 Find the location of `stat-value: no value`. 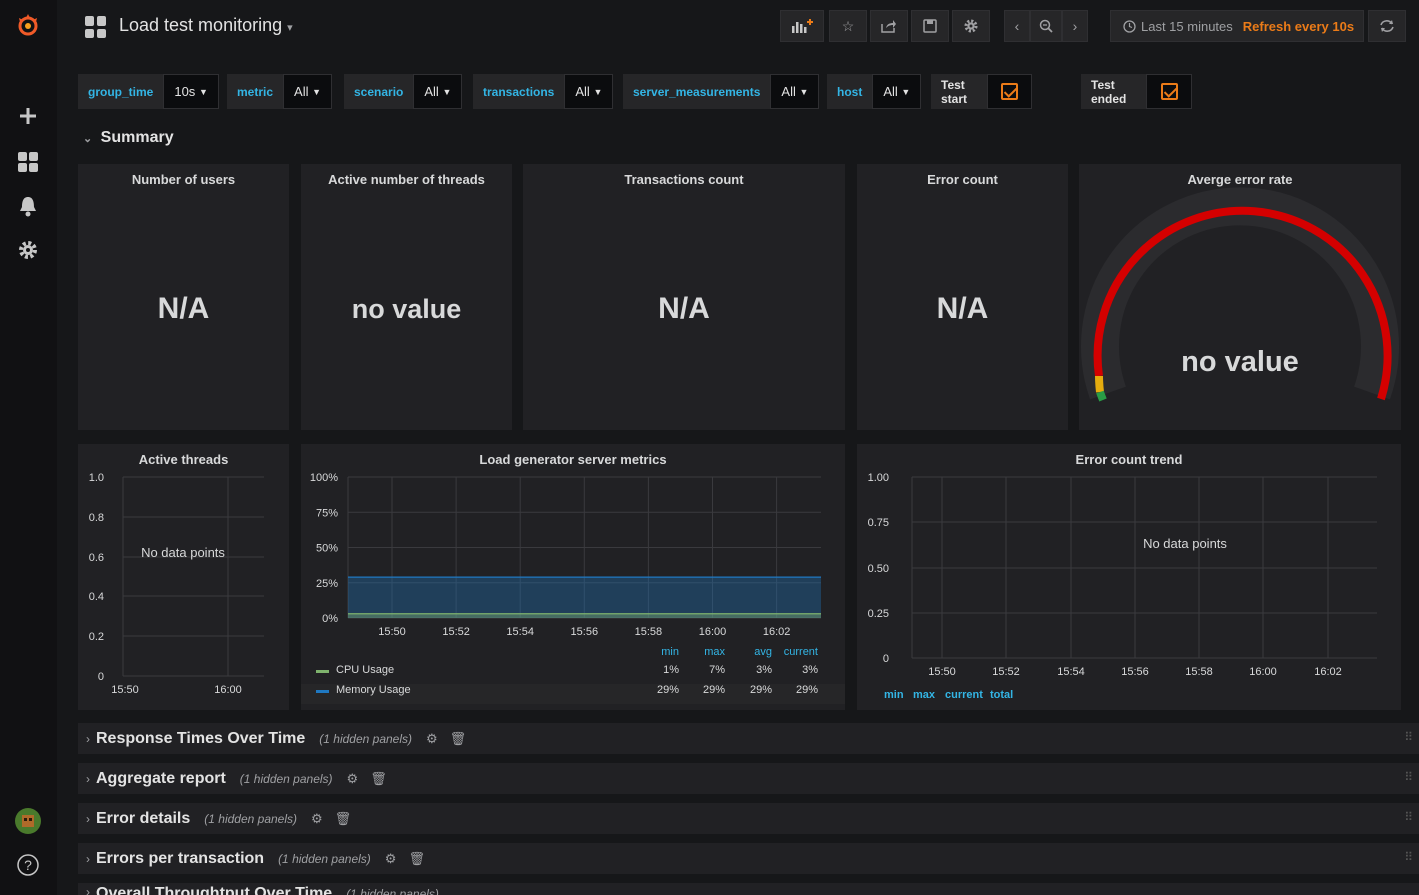

stat-value: no value is located at coordinates (406, 309).